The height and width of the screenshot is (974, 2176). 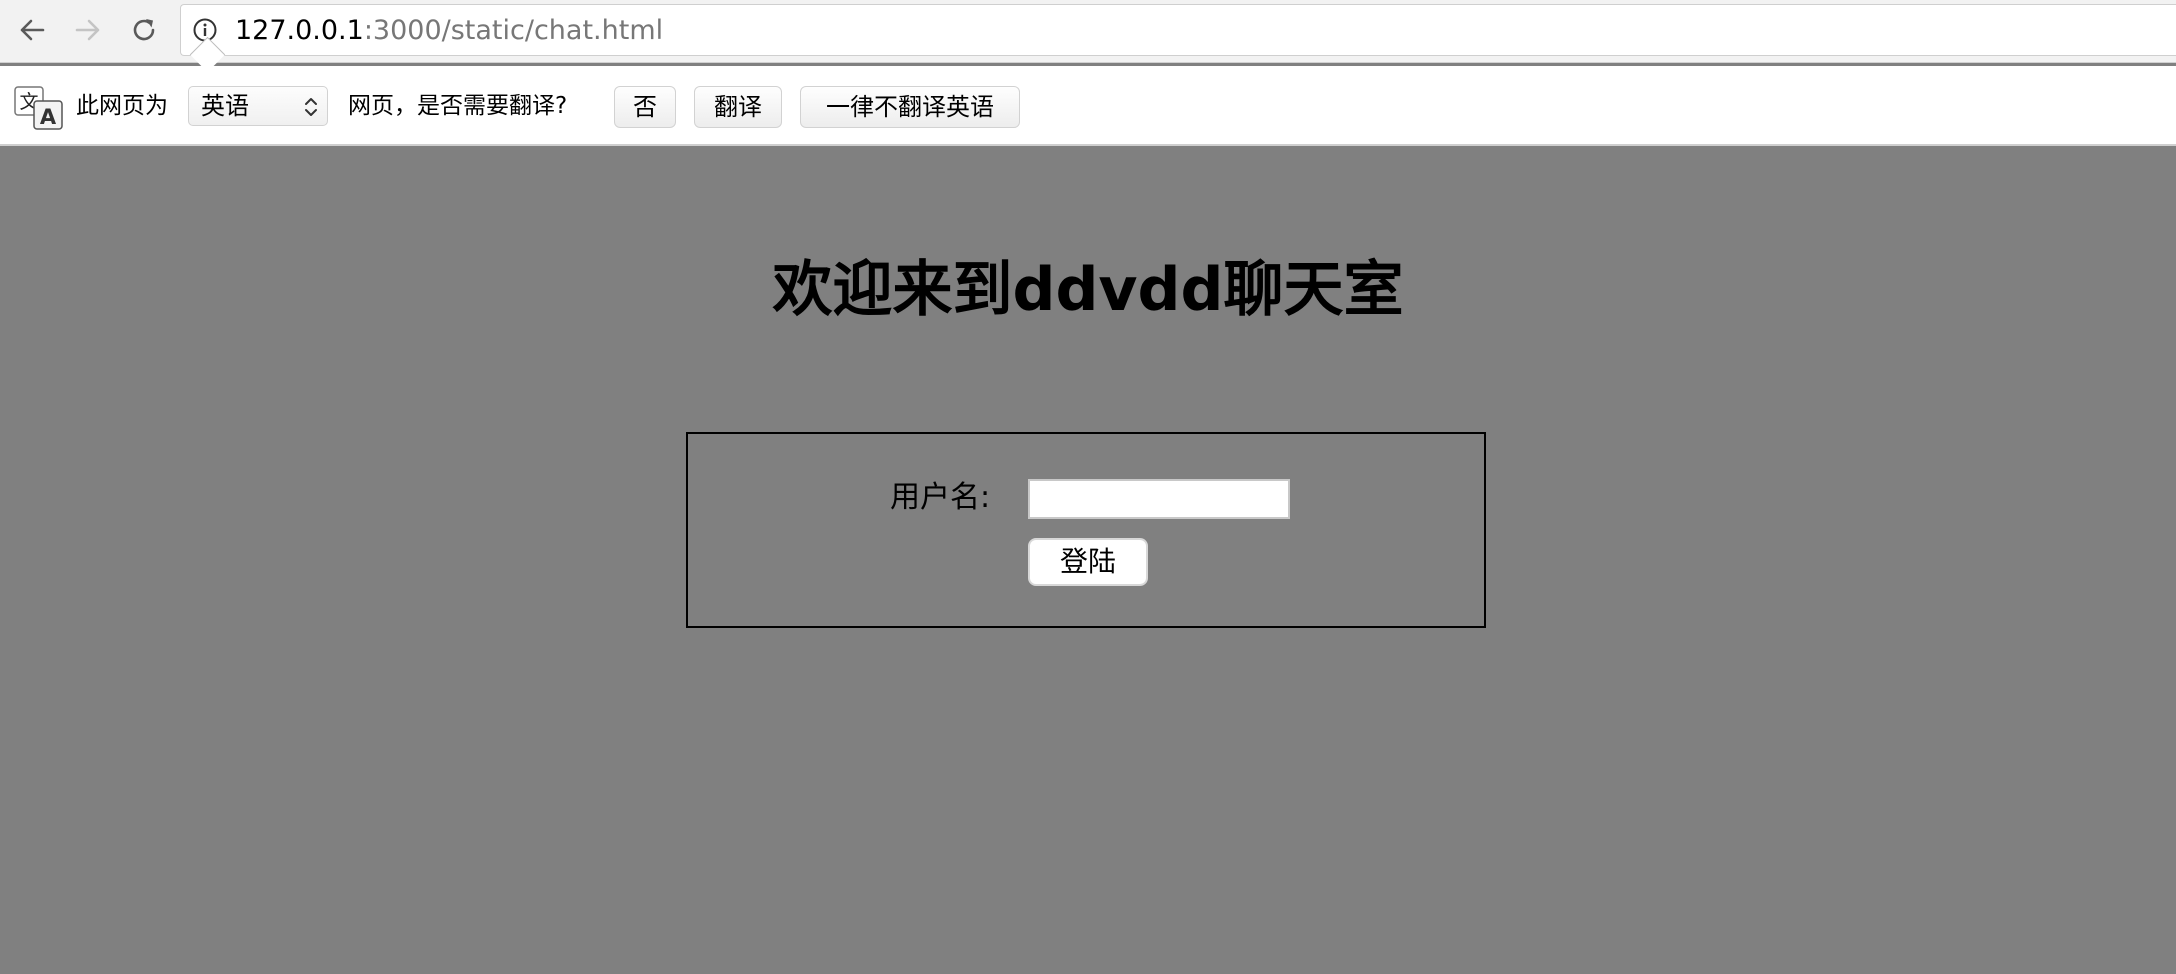 I want to click on url-path: :3000/static/chat.html, so click(x=513, y=30).